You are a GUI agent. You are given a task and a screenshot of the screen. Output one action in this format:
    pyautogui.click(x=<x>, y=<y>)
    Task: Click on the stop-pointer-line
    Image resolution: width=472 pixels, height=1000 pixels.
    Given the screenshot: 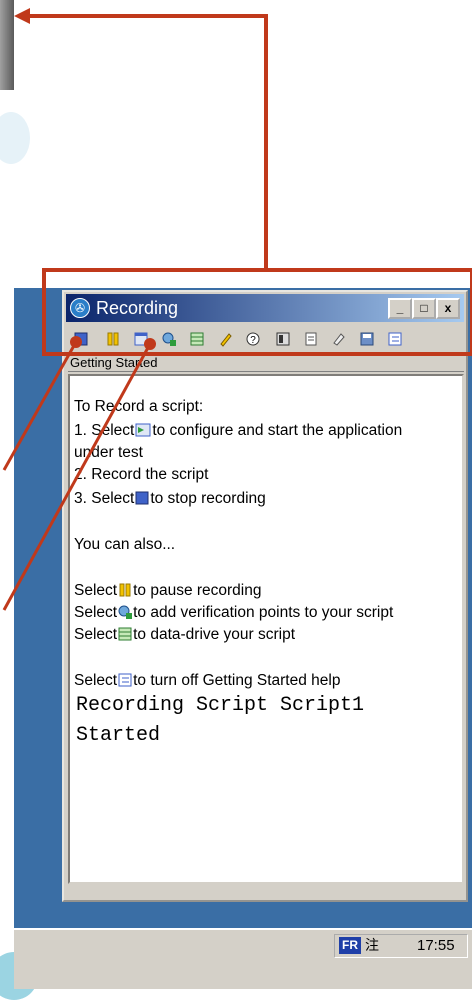 What is the action you would take?
    pyautogui.click(x=40, y=406)
    